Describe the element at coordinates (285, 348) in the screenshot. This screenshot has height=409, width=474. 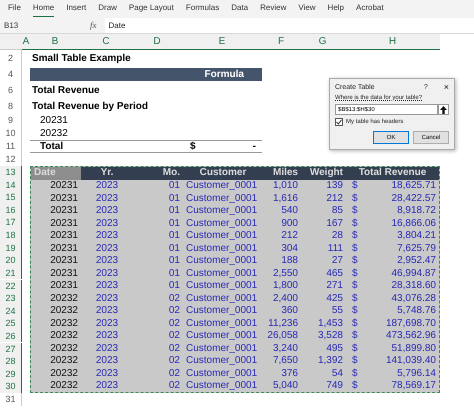
I see `table-cell-text: 3,240` at that location.